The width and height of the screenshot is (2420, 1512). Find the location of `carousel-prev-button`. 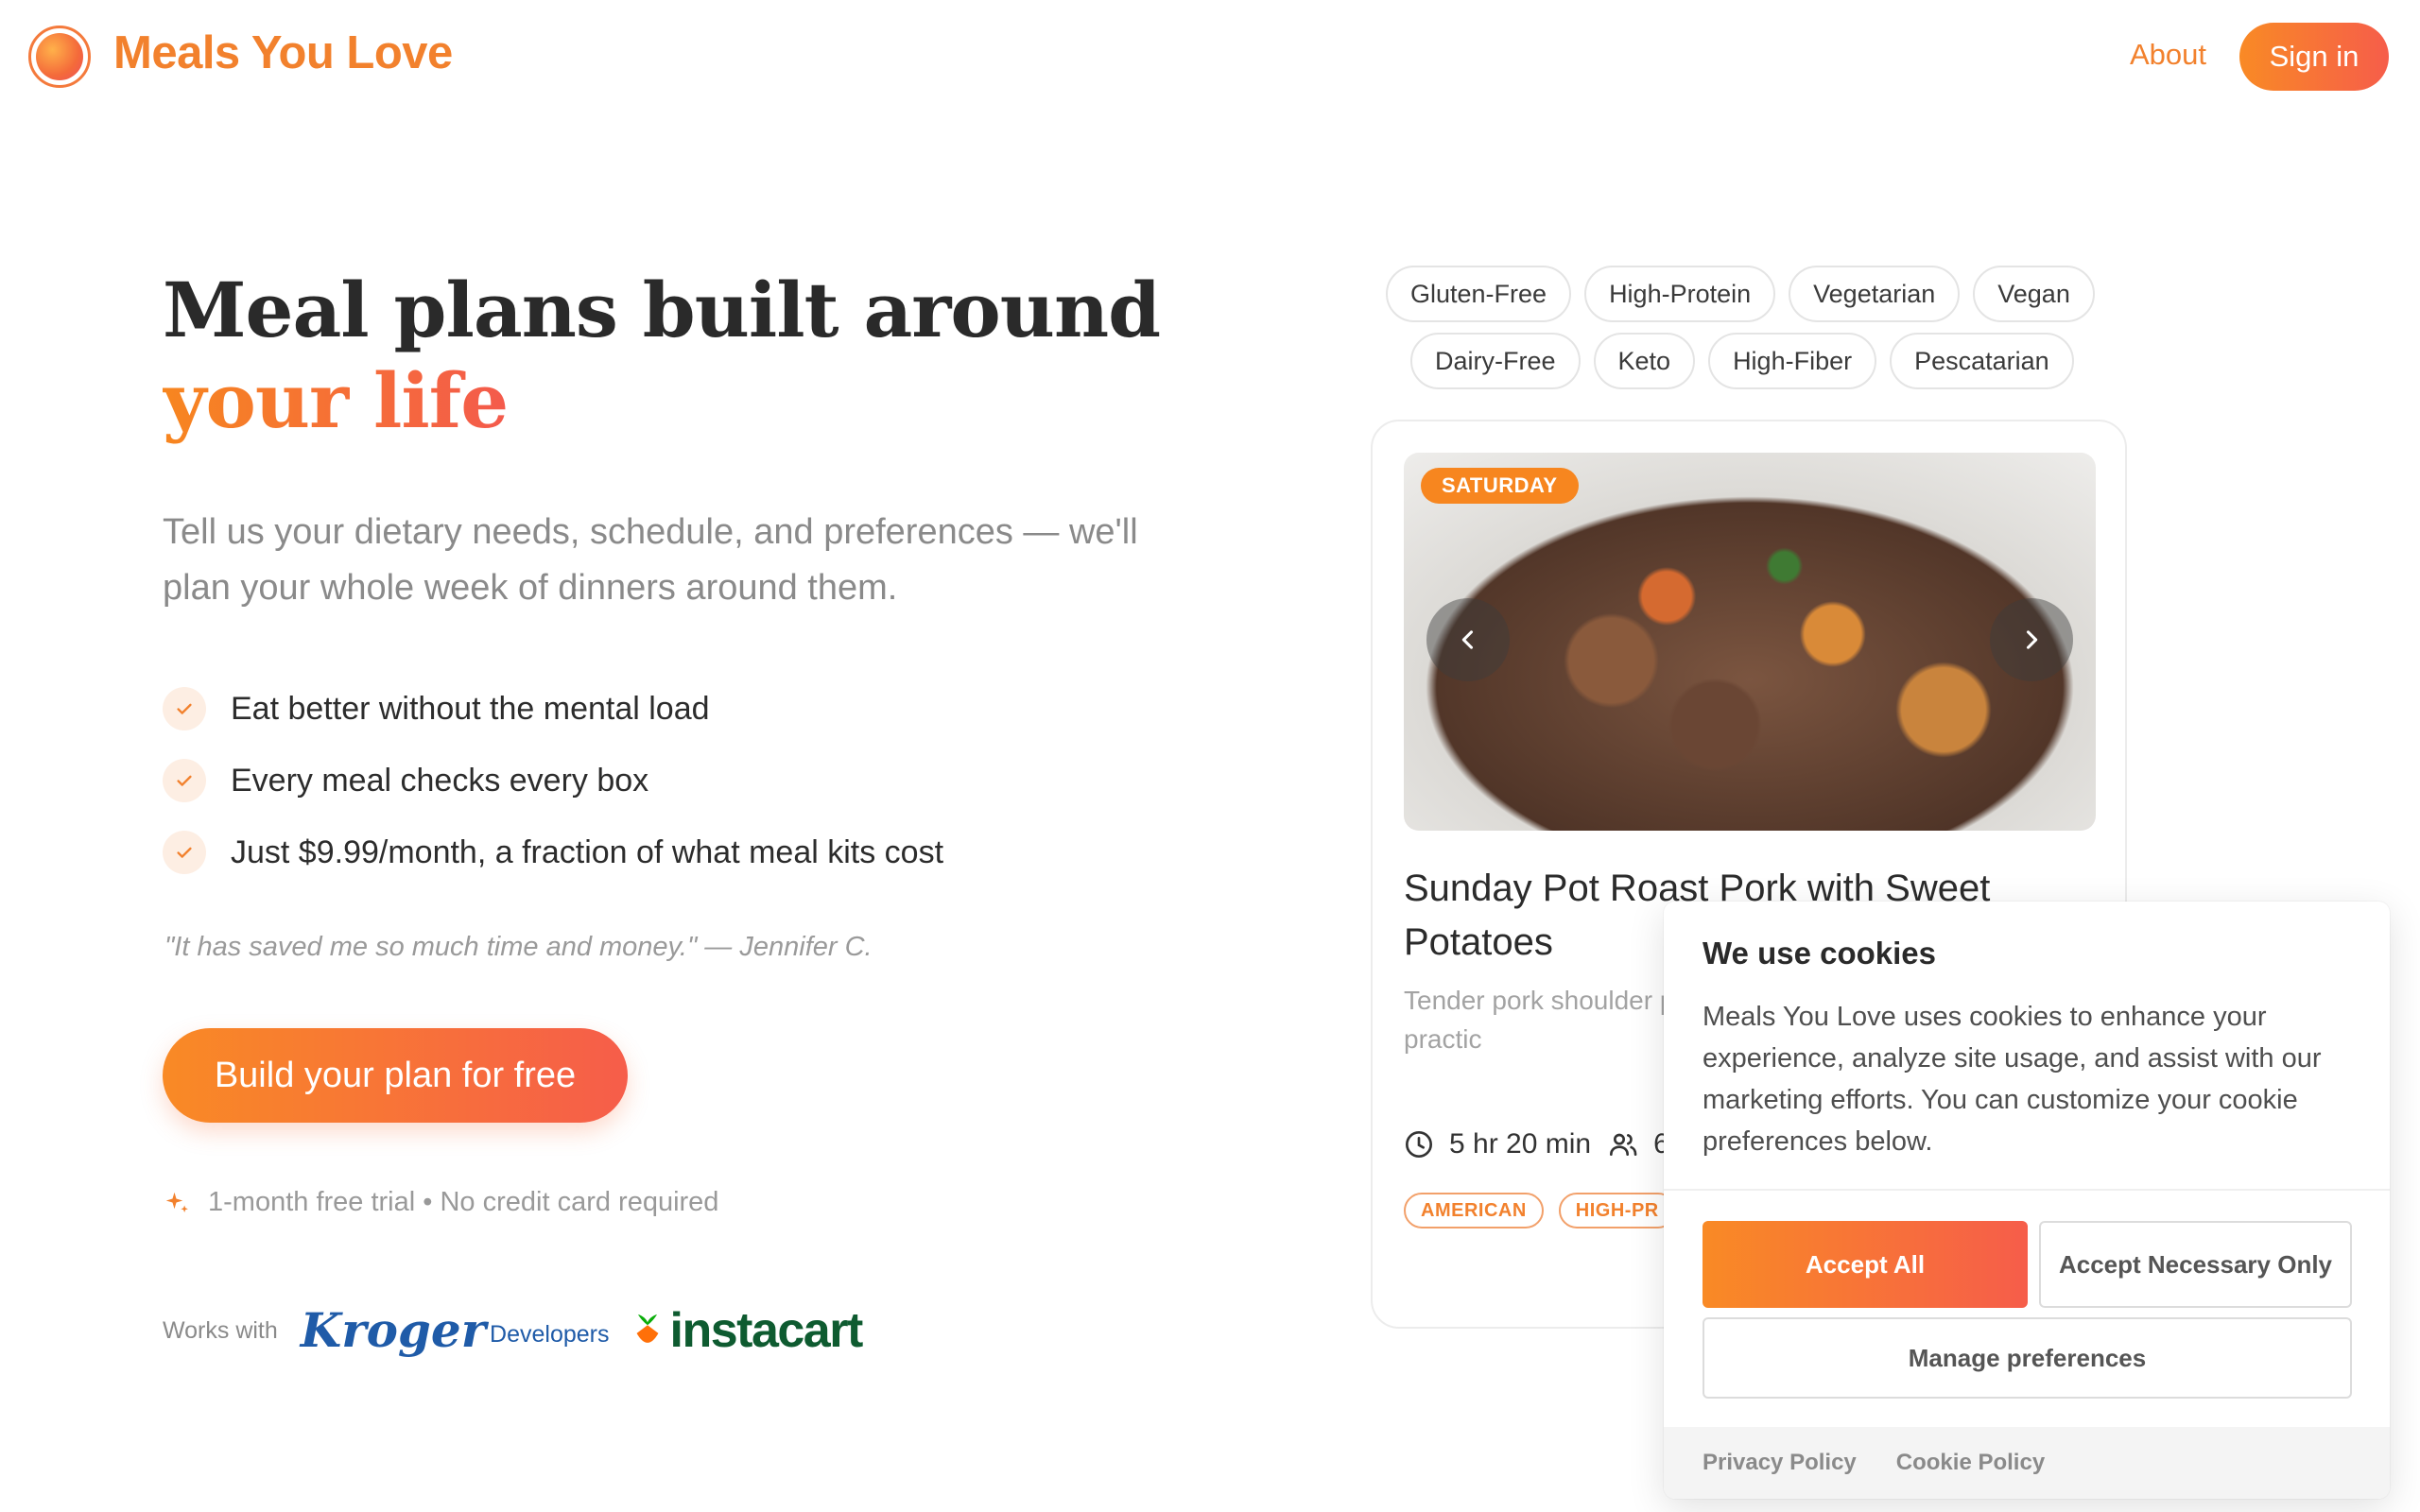

carousel-prev-button is located at coordinates (1468, 639).